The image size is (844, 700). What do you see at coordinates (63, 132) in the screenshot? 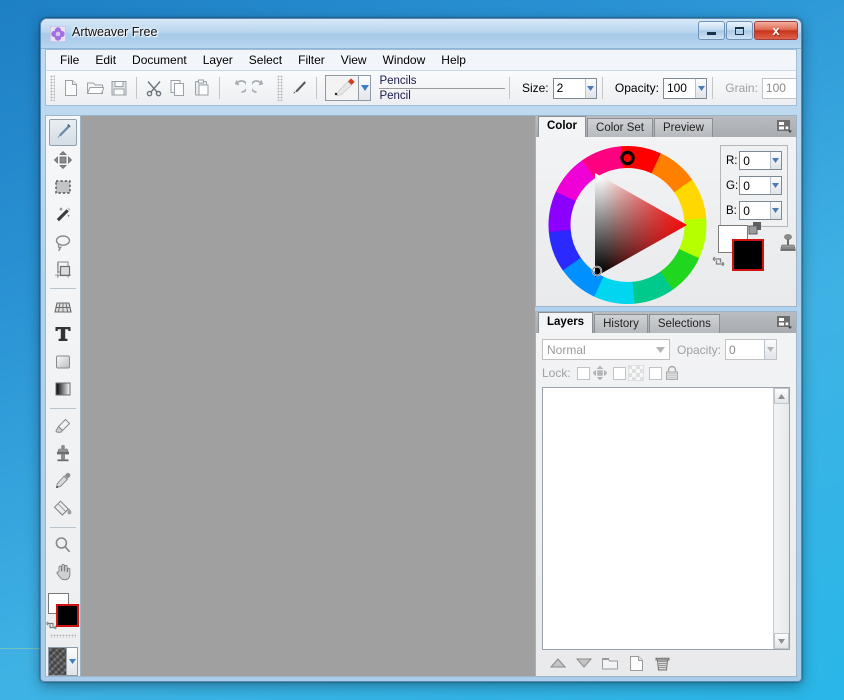
I see `tool-brush` at bounding box center [63, 132].